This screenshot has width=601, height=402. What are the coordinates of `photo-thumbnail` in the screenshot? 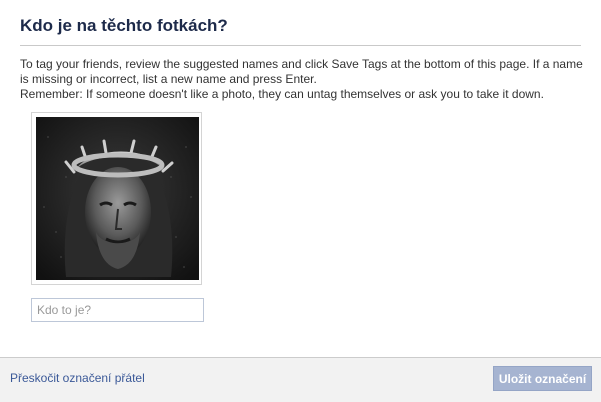 It's located at (117, 198).